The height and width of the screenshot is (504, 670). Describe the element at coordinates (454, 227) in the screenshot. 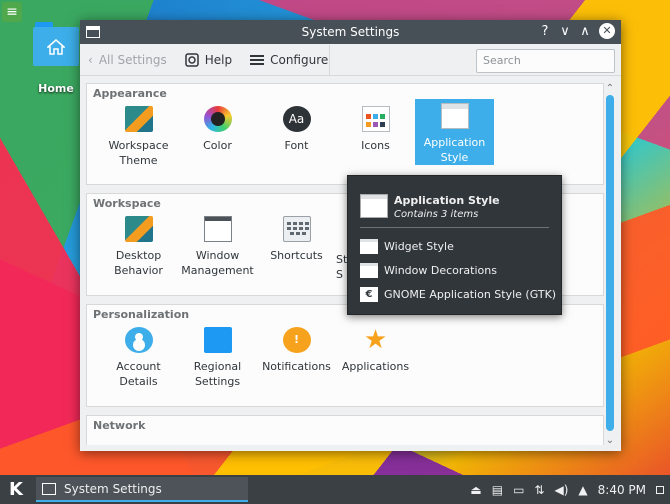

I see `tooltip-divider` at that location.